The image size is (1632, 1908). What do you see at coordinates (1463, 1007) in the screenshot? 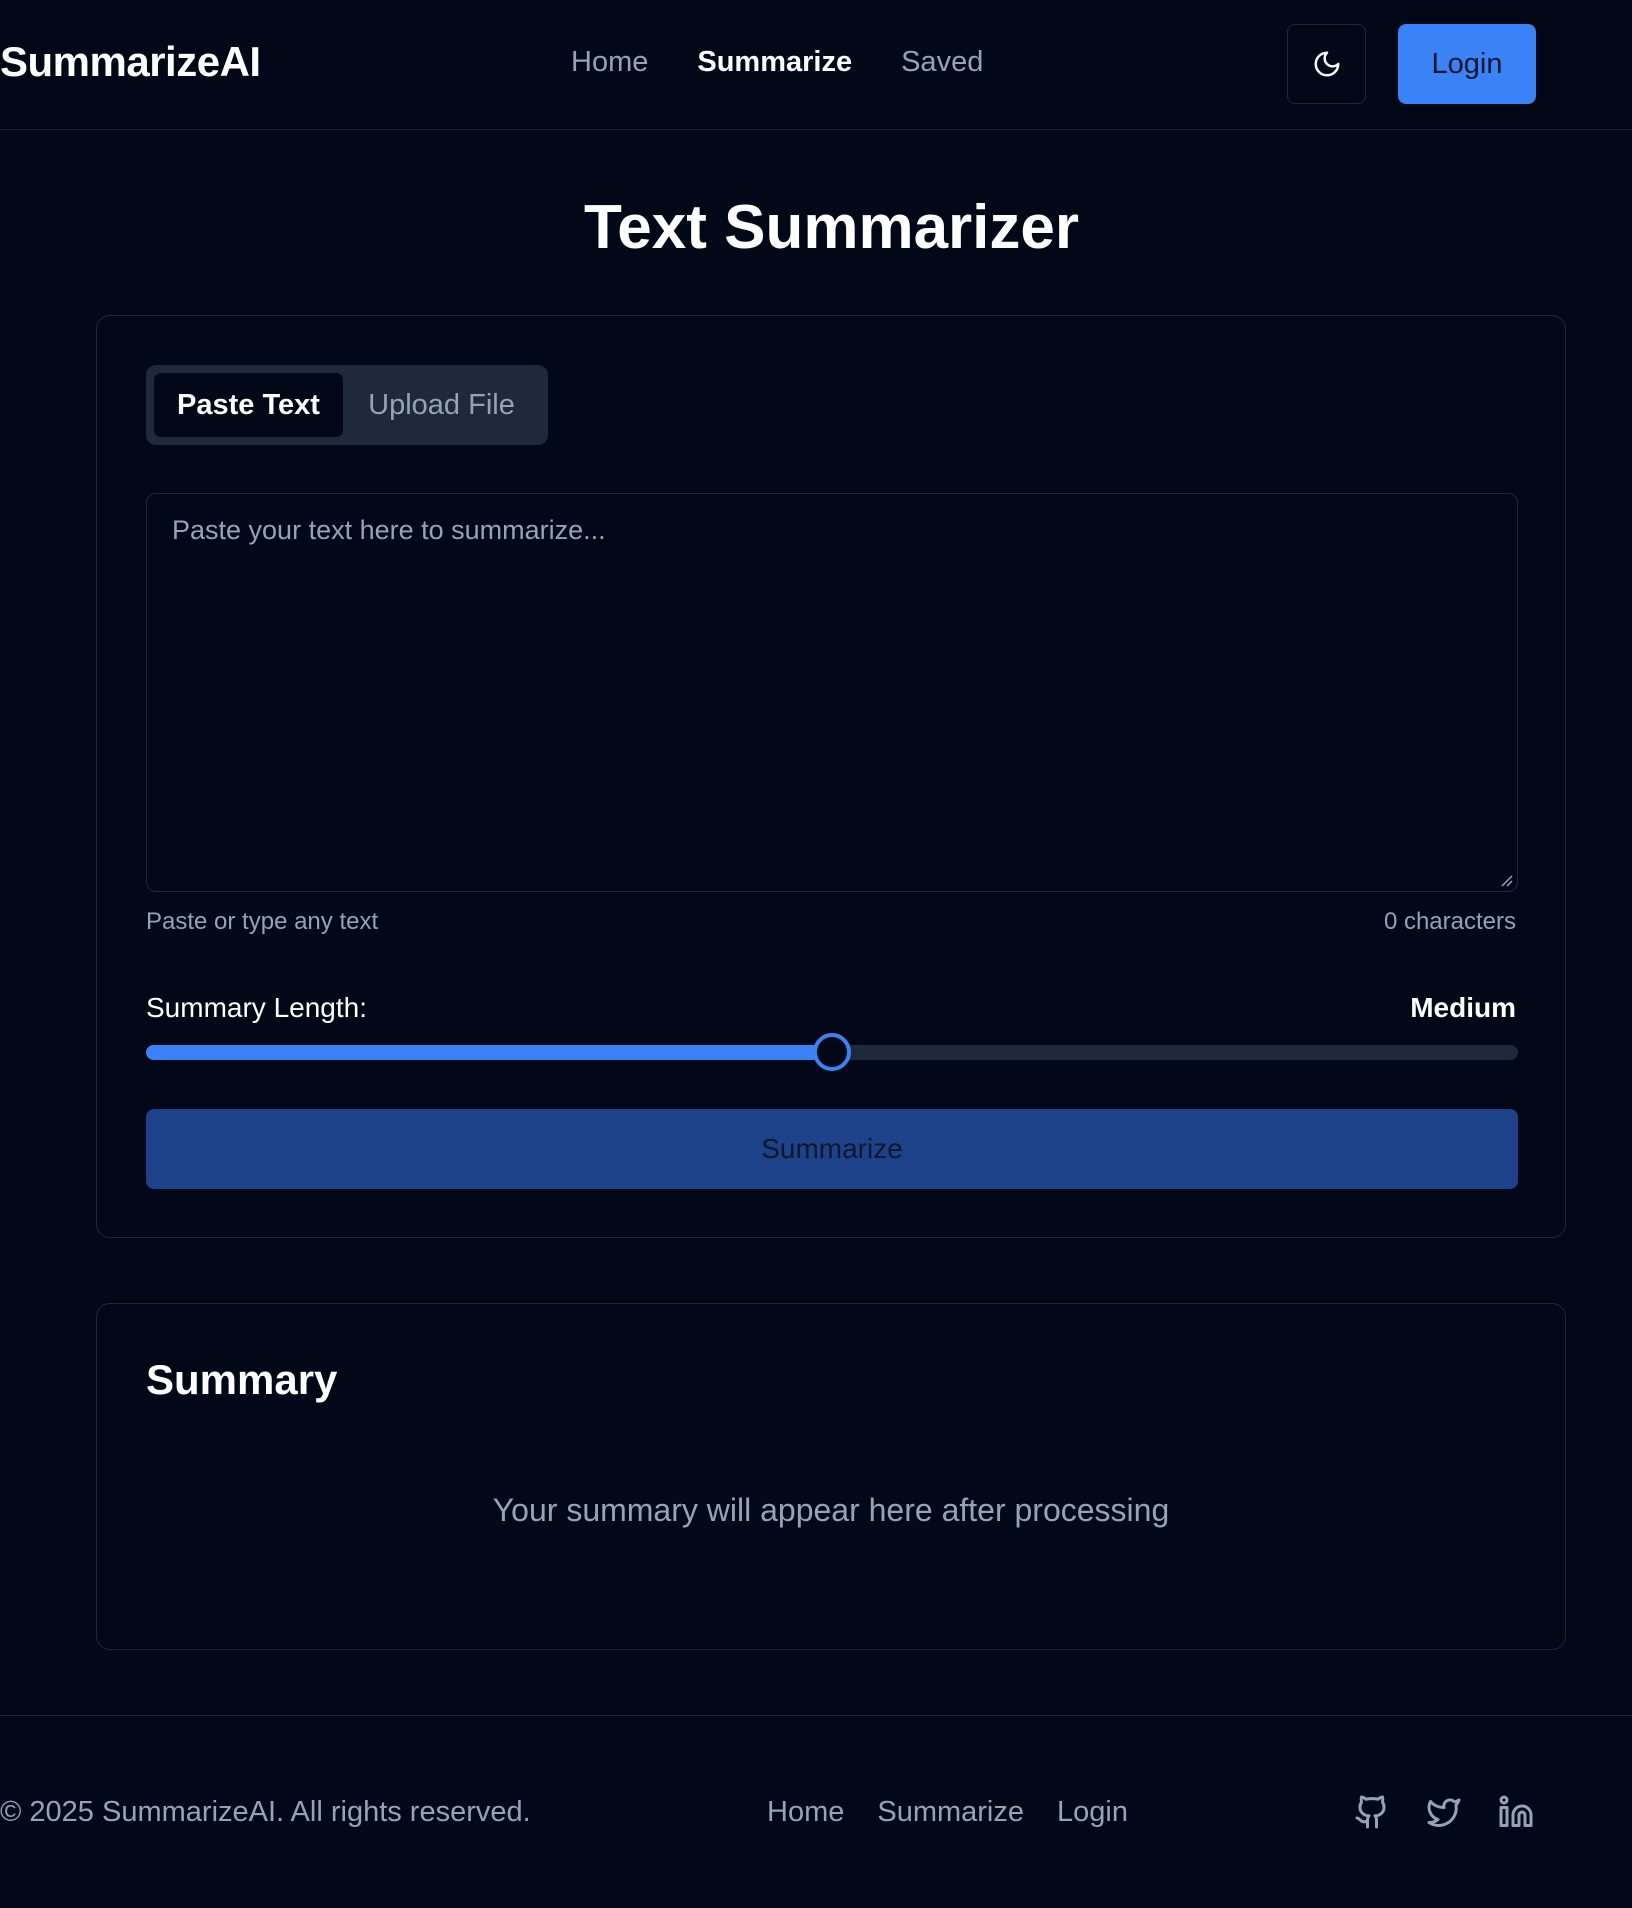
I see `summary-length-value: Medium` at bounding box center [1463, 1007].